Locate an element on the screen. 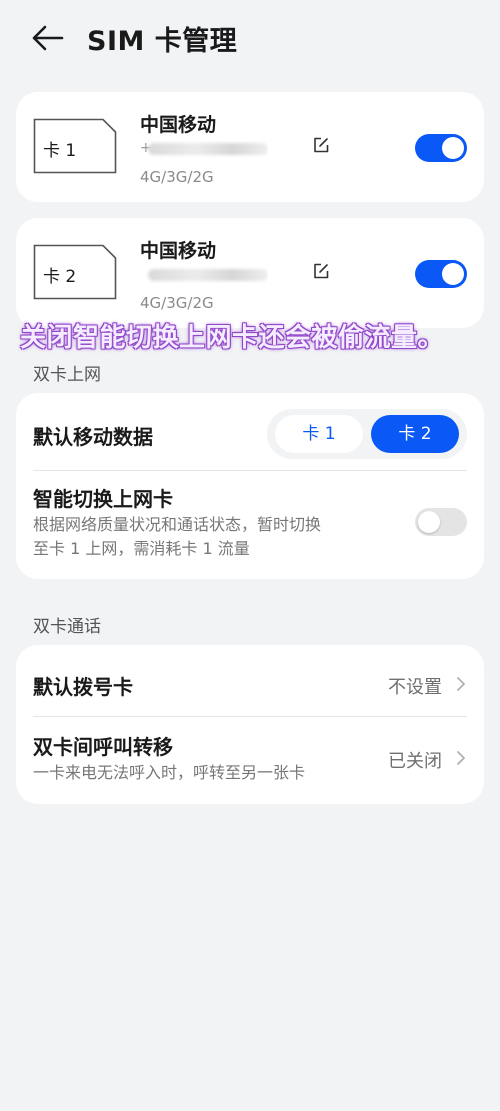  sim-card-1: 卡 1 中国移动 + 4G/3G/2G is located at coordinates (250, 147).